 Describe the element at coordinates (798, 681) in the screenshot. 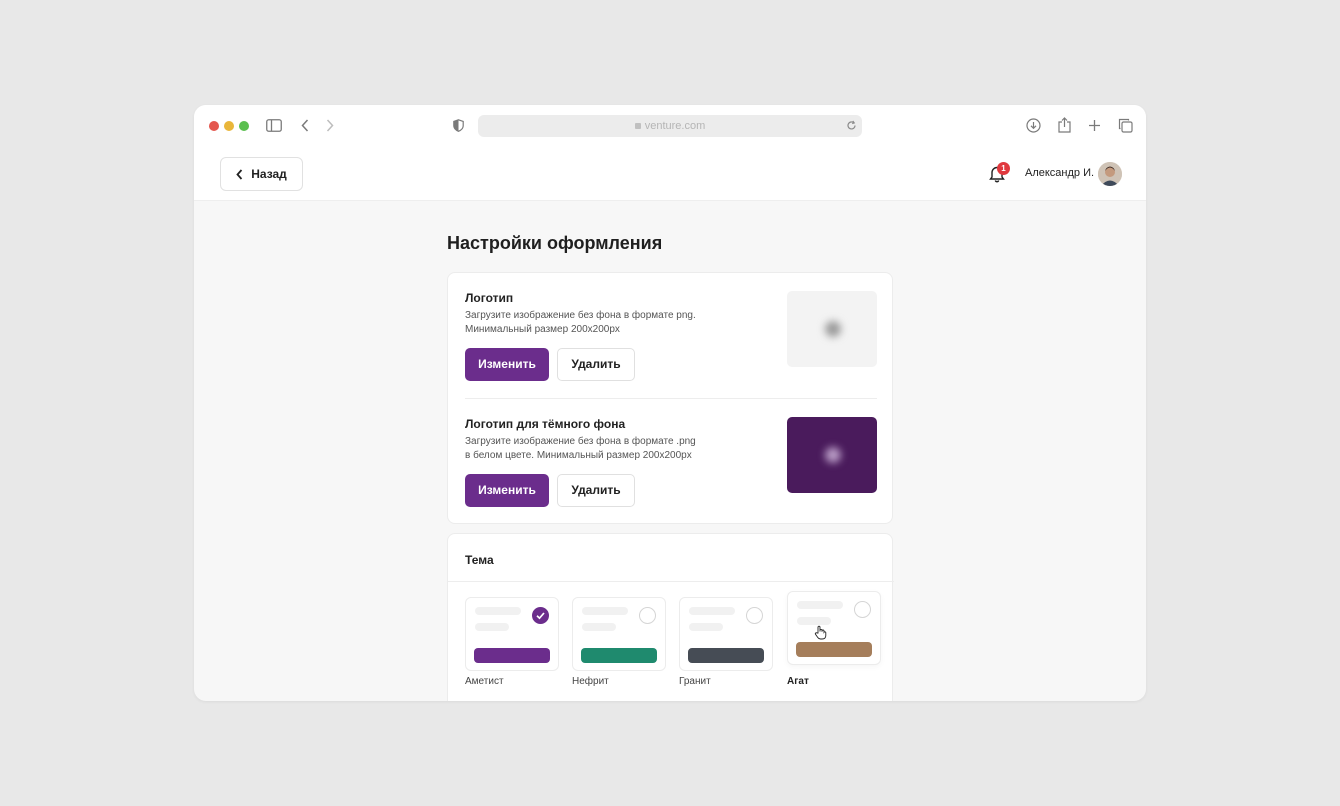

I see `theme-label-agate: Агат` at that location.